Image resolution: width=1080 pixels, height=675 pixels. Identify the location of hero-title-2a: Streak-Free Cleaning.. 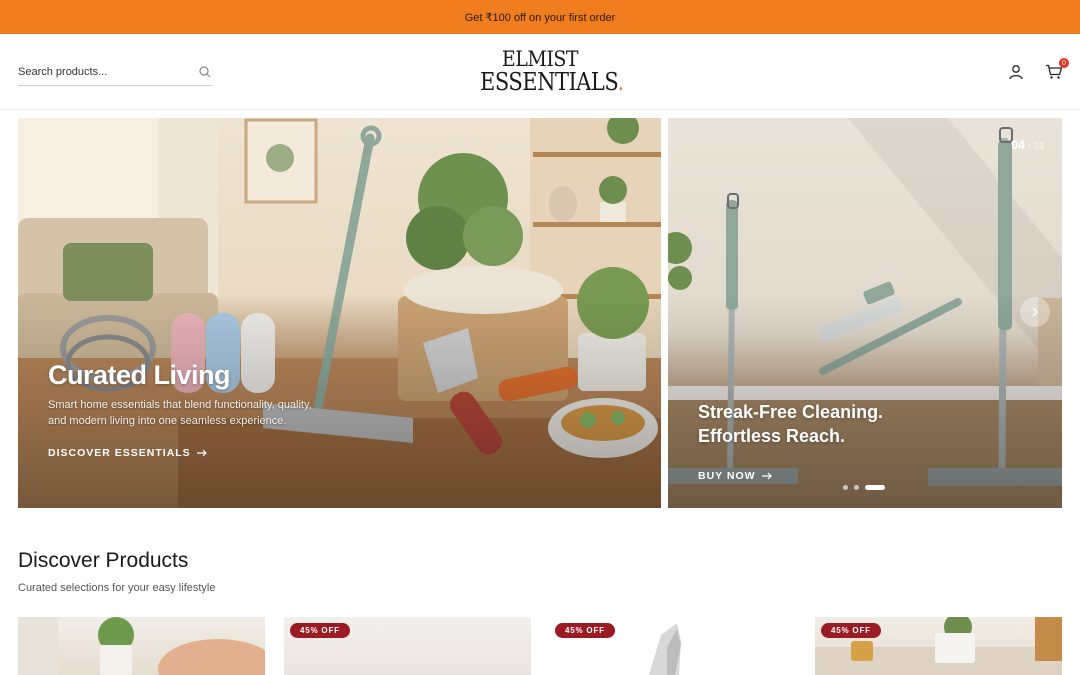
(791, 412).